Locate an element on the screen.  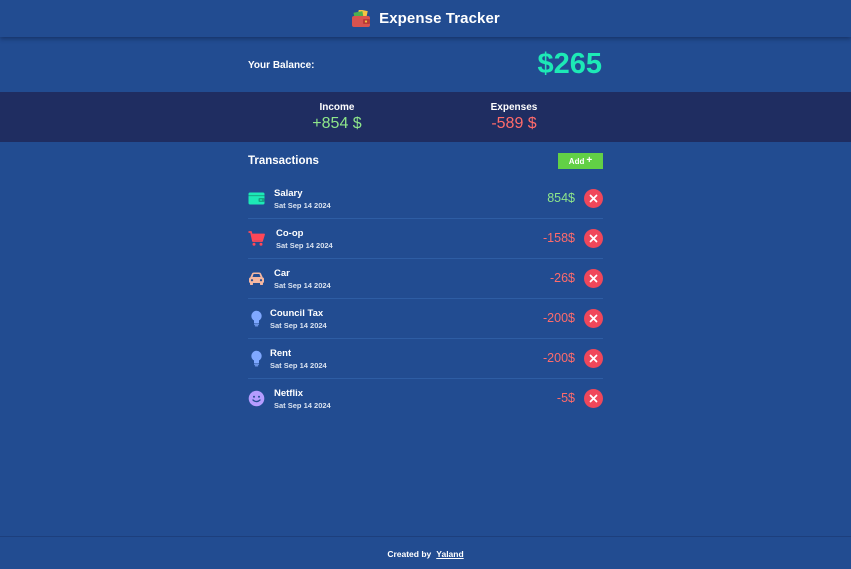
balance-label: Your Balance: is located at coordinates (281, 65).